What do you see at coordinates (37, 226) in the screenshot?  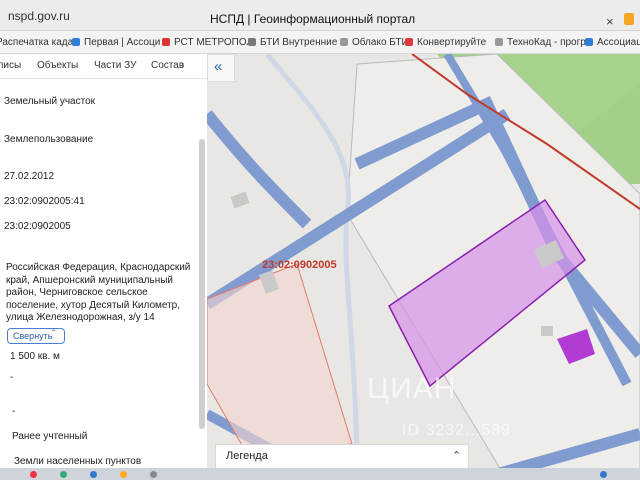 I see `cadastral-quarter: 23:02:0902005` at bounding box center [37, 226].